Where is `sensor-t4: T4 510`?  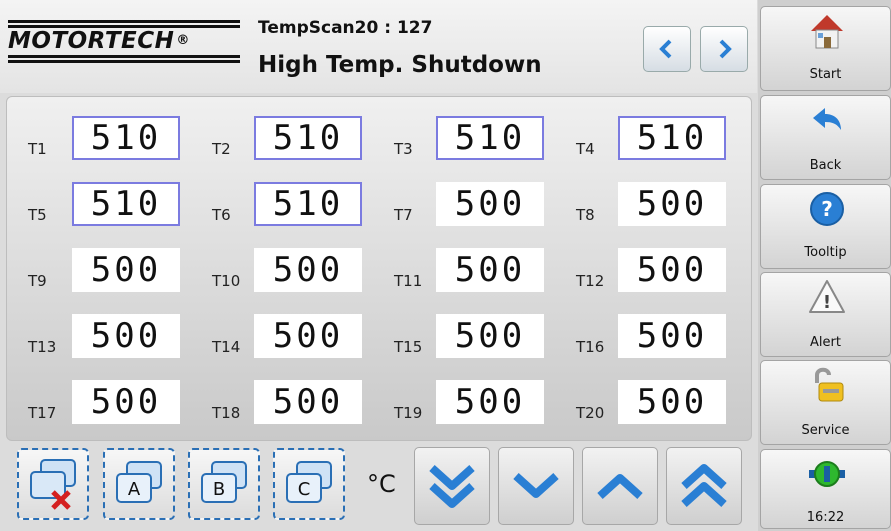 sensor-t4: T4 510 is located at coordinates (656, 138).